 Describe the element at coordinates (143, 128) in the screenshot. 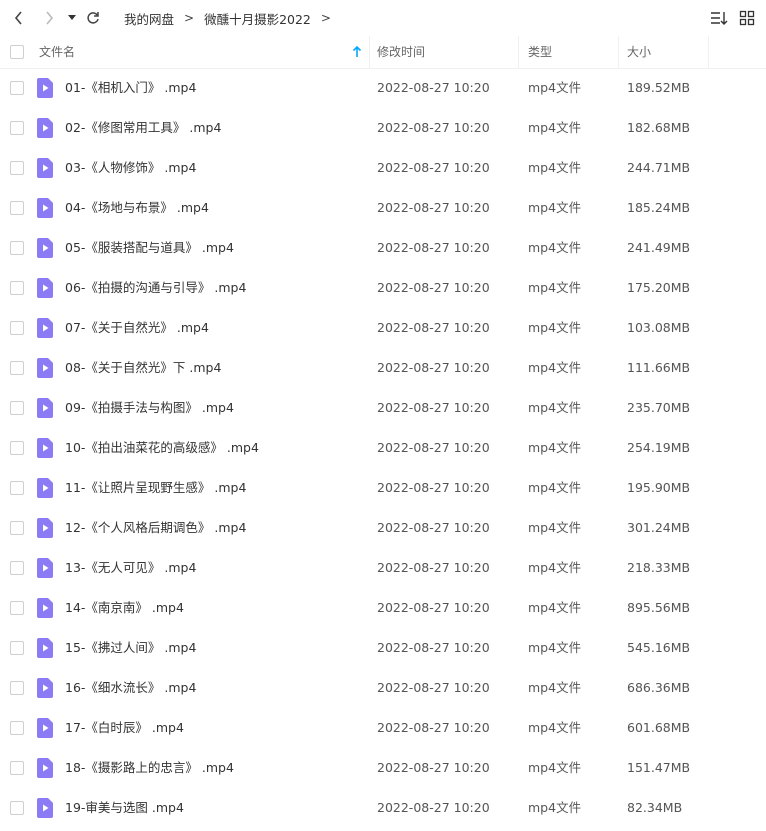

I see `file-name: 02-《修图常用工具》 .mp4` at that location.